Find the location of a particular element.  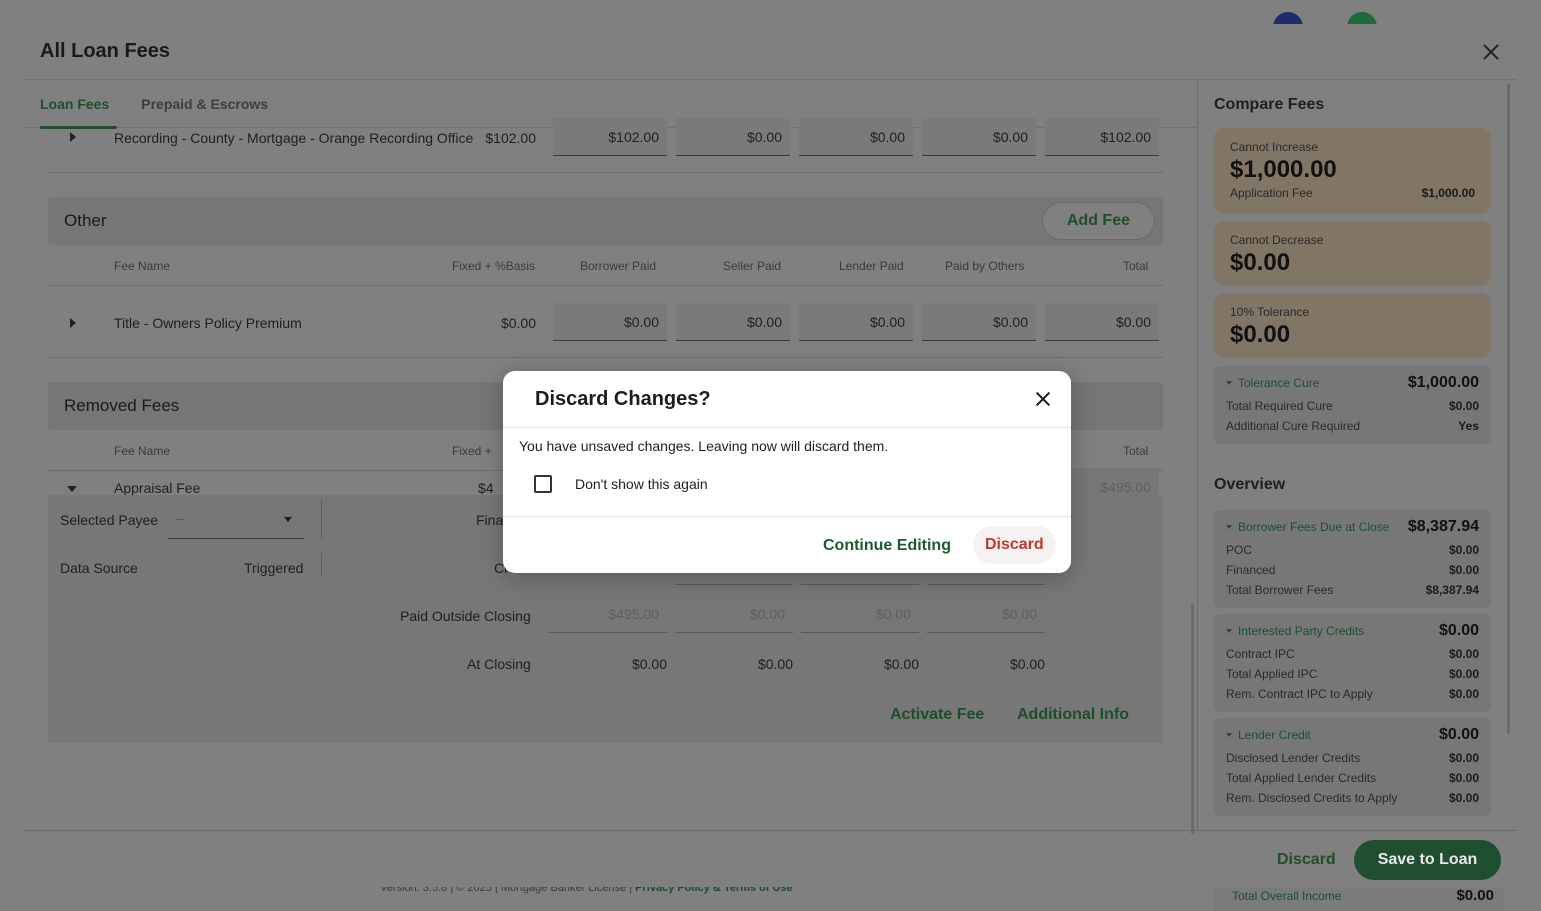

panel-row: Rem. Disclosed Credits to Apply $0.00 is located at coordinates (1352, 798).